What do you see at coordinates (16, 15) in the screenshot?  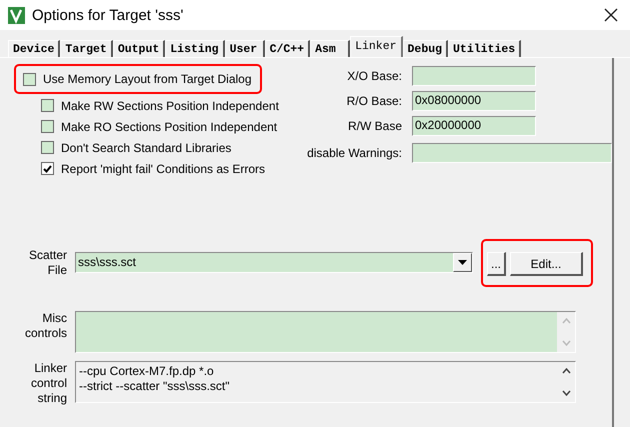 I see `app-logo-icon` at bounding box center [16, 15].